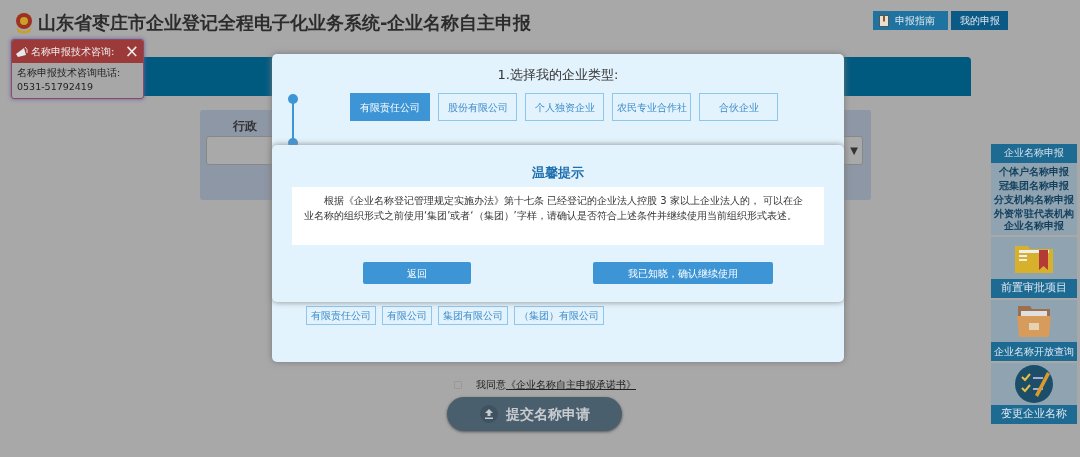 The height and width of the screenshot is (457, 1080). Describe the element at coordinates (534, 414) in the screenshot. I see `submit-button: 提交名称申请` at that location.